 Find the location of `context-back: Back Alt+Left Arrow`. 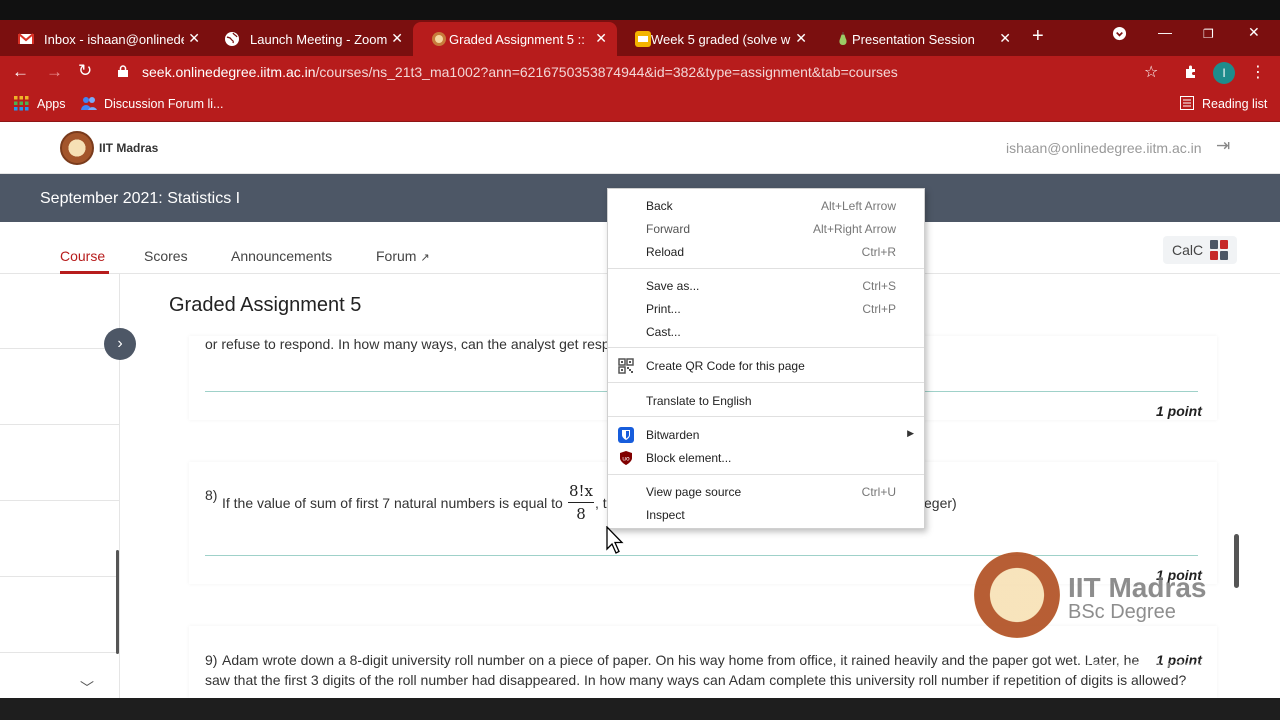

context-back: Back Alt+Left Arrow is located at coordinates (766, 206).